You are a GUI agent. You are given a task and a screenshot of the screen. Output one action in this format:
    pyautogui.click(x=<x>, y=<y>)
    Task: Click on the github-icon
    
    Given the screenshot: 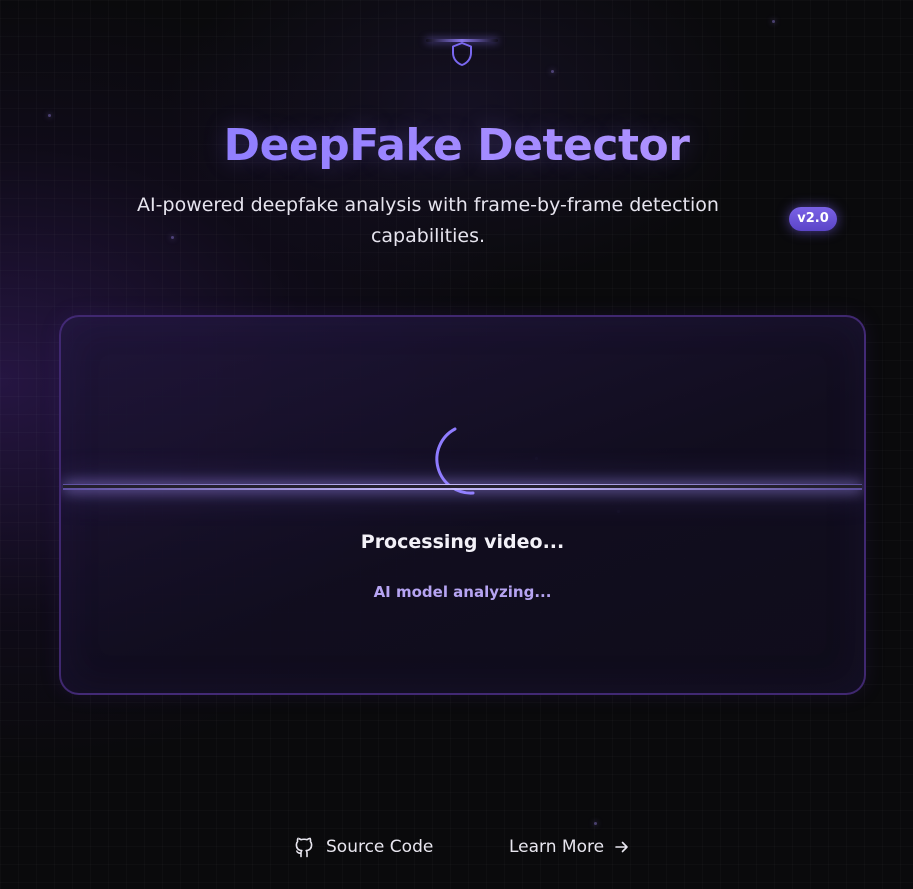 What is the action you would take?
    pyautogui.click(x=304, y=847)
    